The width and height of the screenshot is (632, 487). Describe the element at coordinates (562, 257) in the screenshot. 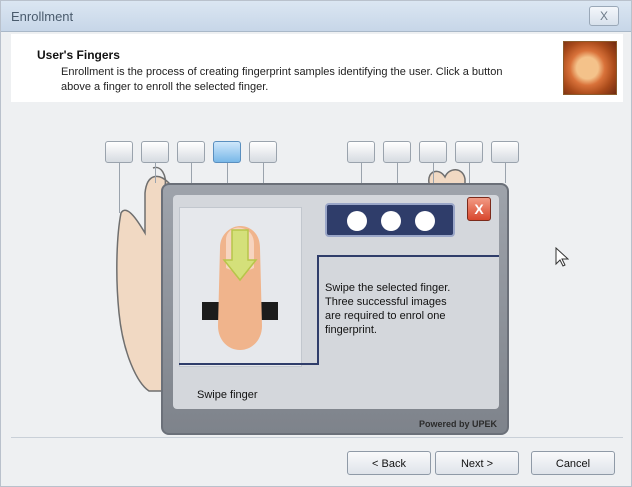

I see `mouse-pointer-icon` at that location.